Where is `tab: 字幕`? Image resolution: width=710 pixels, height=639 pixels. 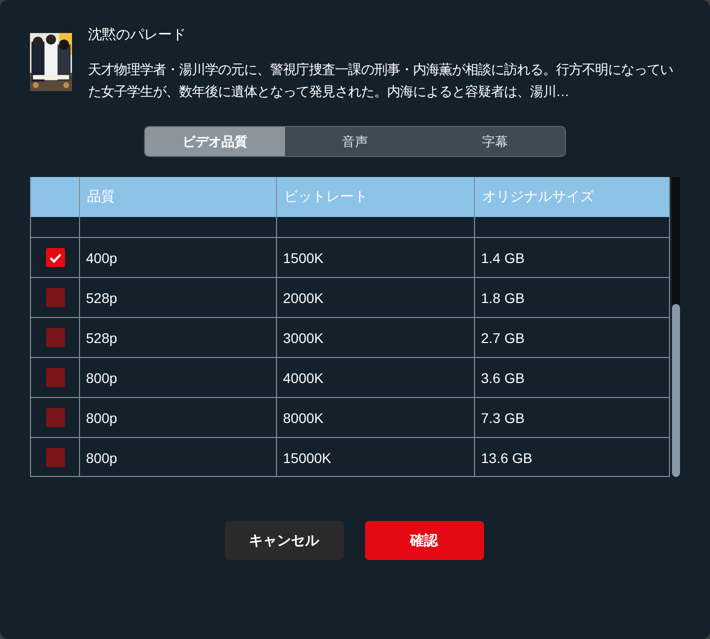 tab: 字幕 is located at coordinates (495, 141).